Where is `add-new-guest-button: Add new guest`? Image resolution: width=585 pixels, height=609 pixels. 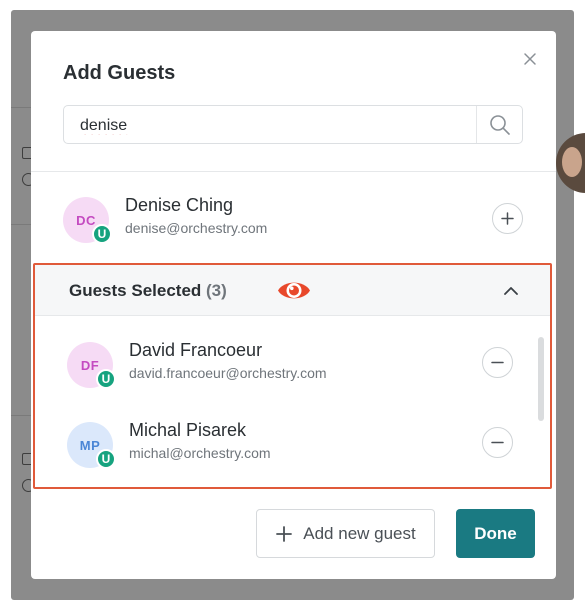 add-new-guest-button: Add new guest is located at coordinates (345, 533).